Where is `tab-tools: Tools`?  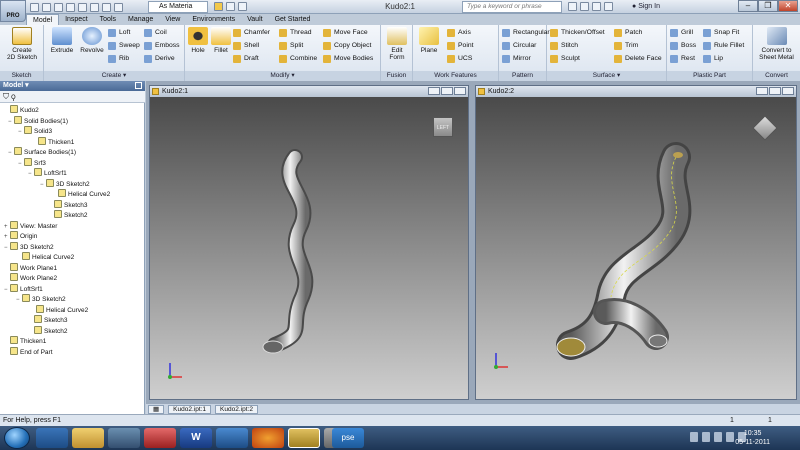
tab-tools: Tools is located at coordinates (108, 19).